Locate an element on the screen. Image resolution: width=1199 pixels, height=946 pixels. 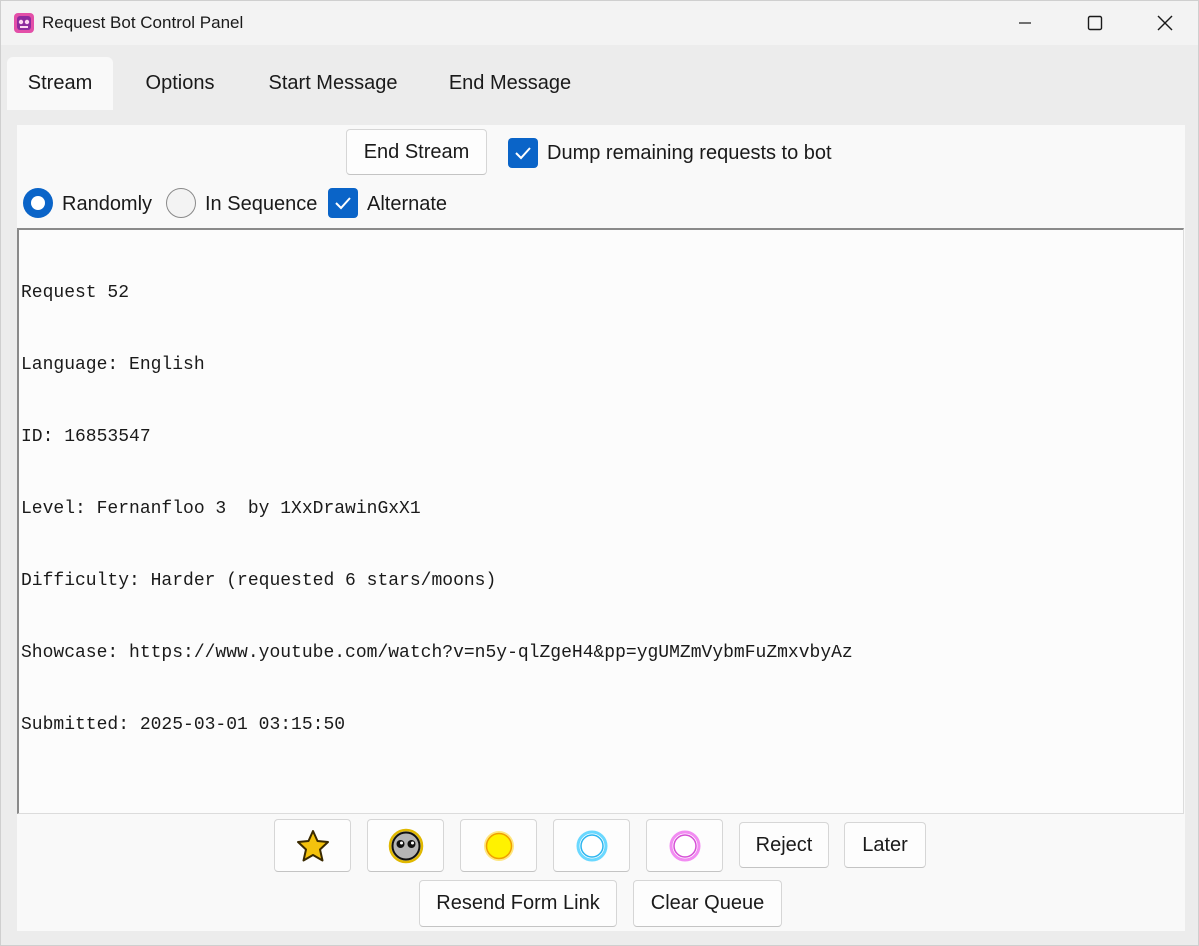
dump-requests-label: Dump remaining requests to bot is located at coordinates (689, 153).